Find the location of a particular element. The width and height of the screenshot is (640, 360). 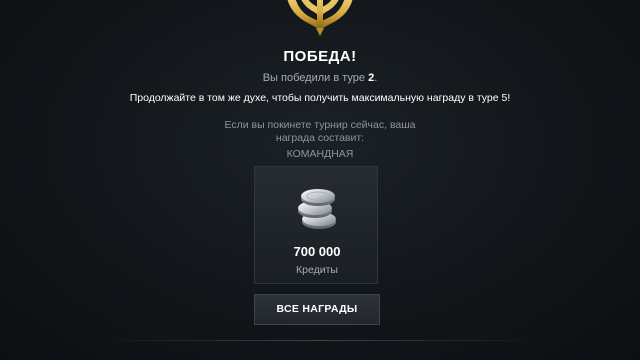

reward-card: 700 000 Кредиты is located at coordinates (316, 225).